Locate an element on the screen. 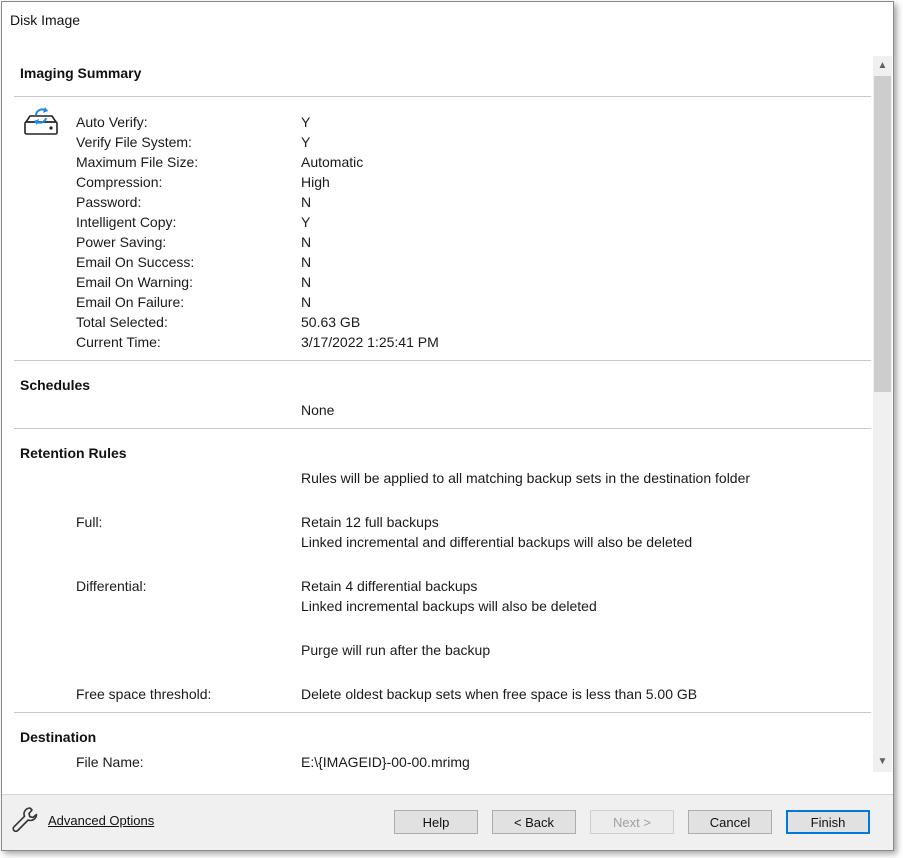  password-label: Password: is located at coordinates (109, 202).